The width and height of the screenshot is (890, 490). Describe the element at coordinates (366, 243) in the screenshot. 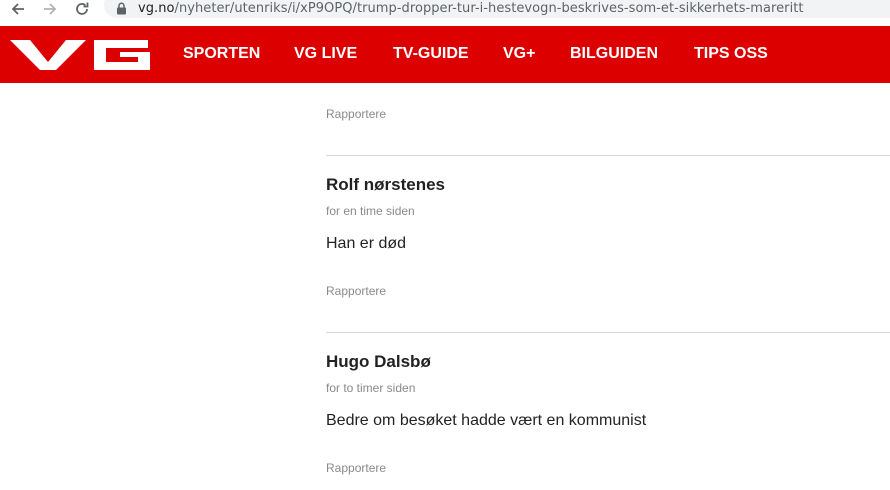

I see `comment-text: Han er død` at that location.